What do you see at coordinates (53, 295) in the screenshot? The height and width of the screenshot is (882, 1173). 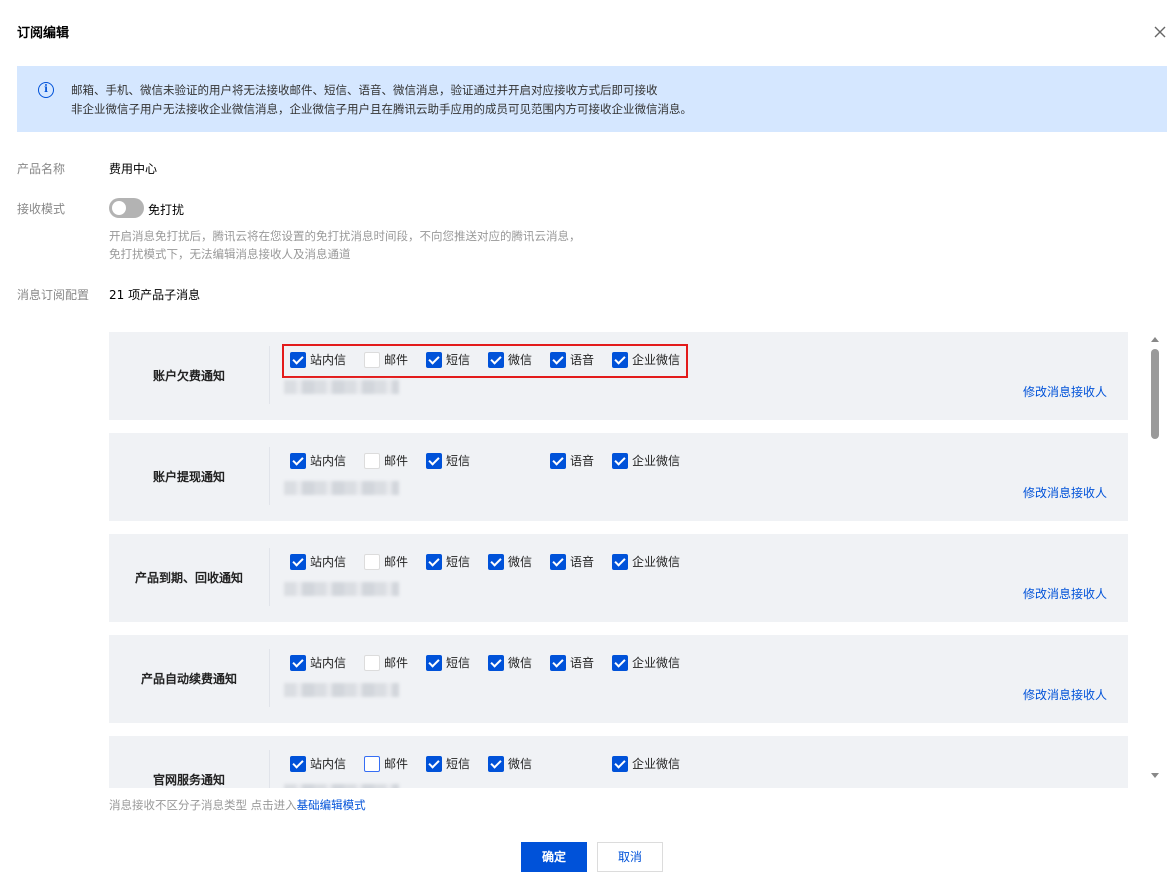 I see `config-label: 消息订阅配置` at bounding box center [53, 295].